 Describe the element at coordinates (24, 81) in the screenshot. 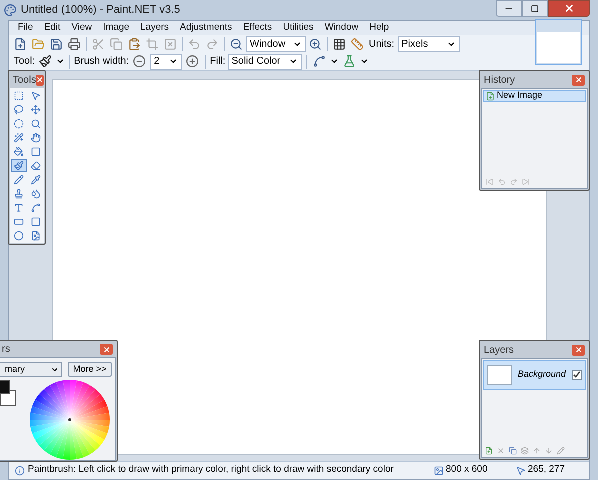

I see `tools-title: Tools` at that location.